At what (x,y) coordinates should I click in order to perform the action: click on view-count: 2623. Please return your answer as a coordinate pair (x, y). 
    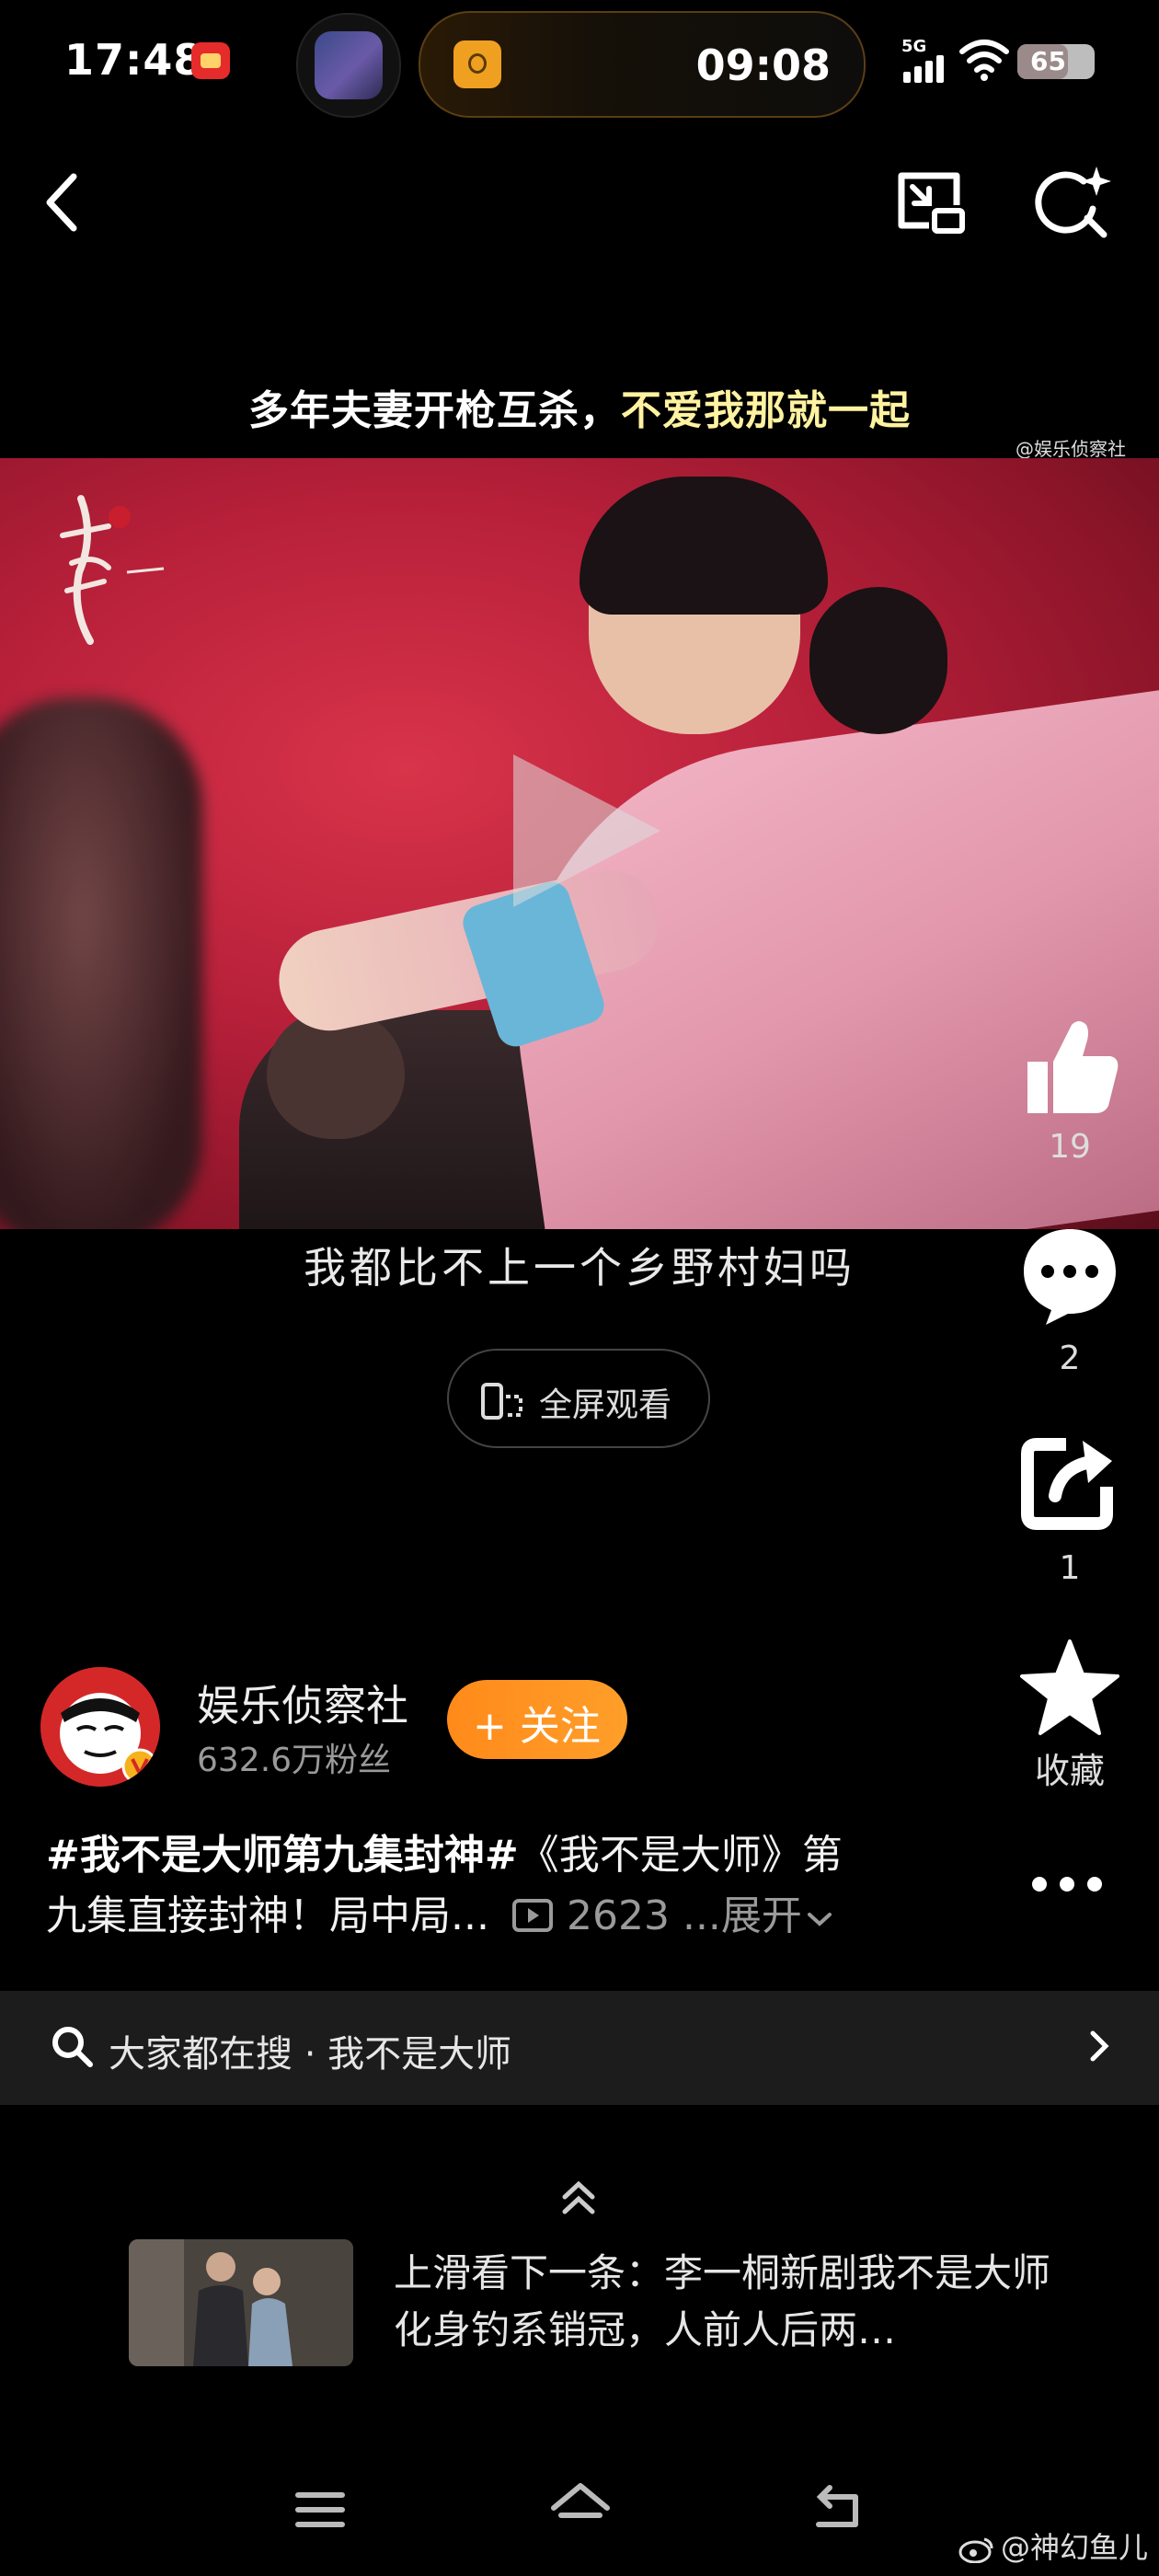
    Looking at the image, I should click on (618, 1915).